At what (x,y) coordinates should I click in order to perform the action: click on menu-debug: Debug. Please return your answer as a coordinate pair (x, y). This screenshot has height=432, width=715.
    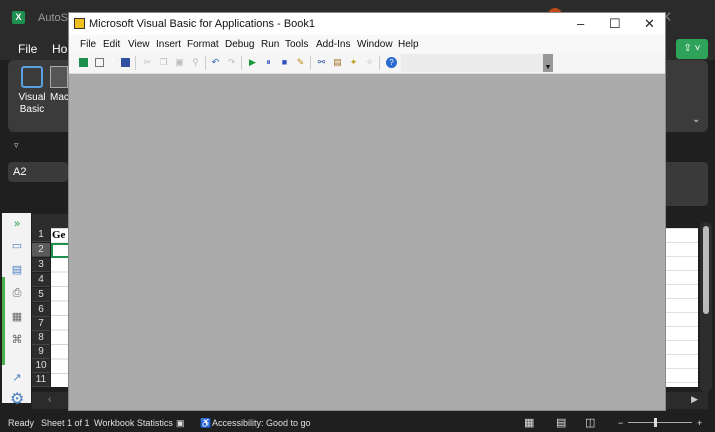
    Looking at the image, I should click on (239, 44).